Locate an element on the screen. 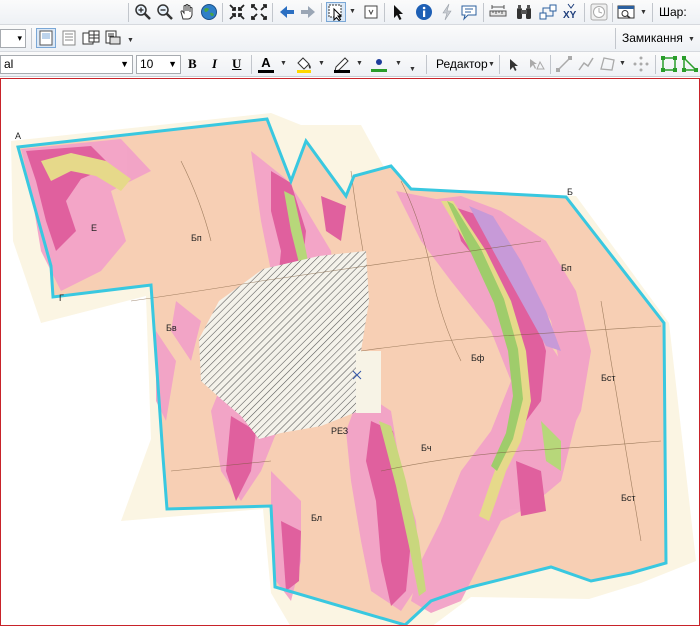 Image resolution: width=700 pixels, height=626 pixels. back-extent-button is located at coordinates (287, 12).